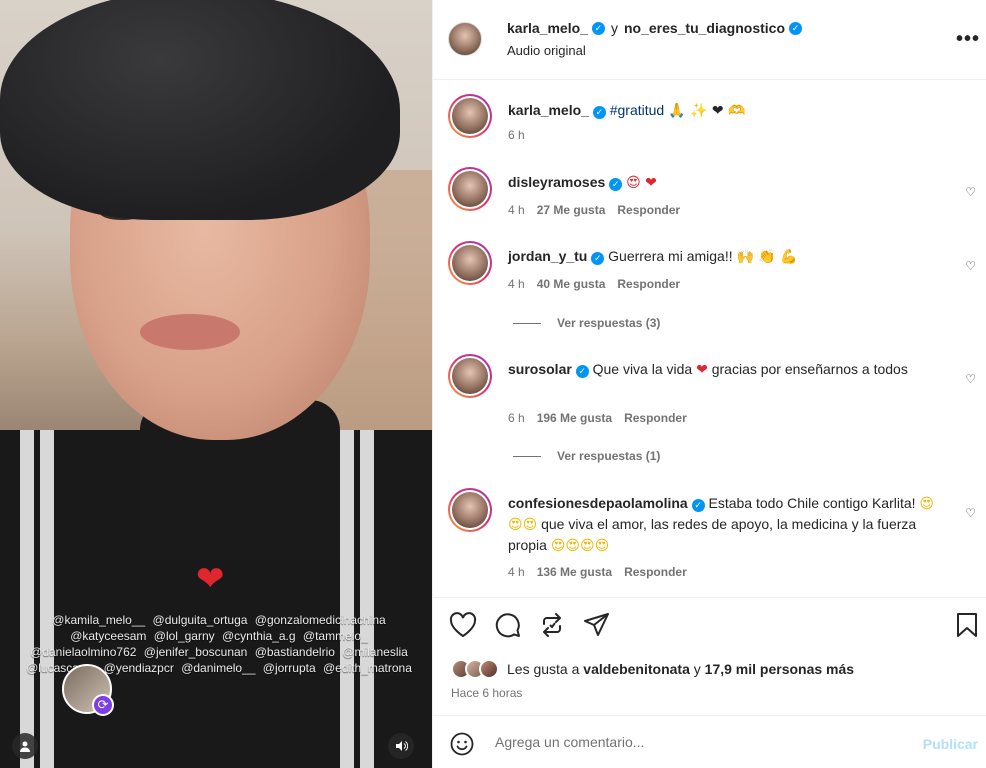  I want to click on like-icon, so click(463, 625).